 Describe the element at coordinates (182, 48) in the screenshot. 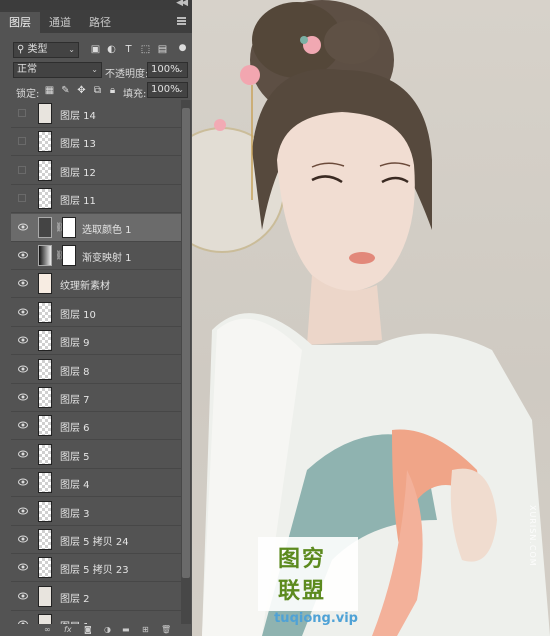

I see `filter-toggle-icon: ●` at that location.